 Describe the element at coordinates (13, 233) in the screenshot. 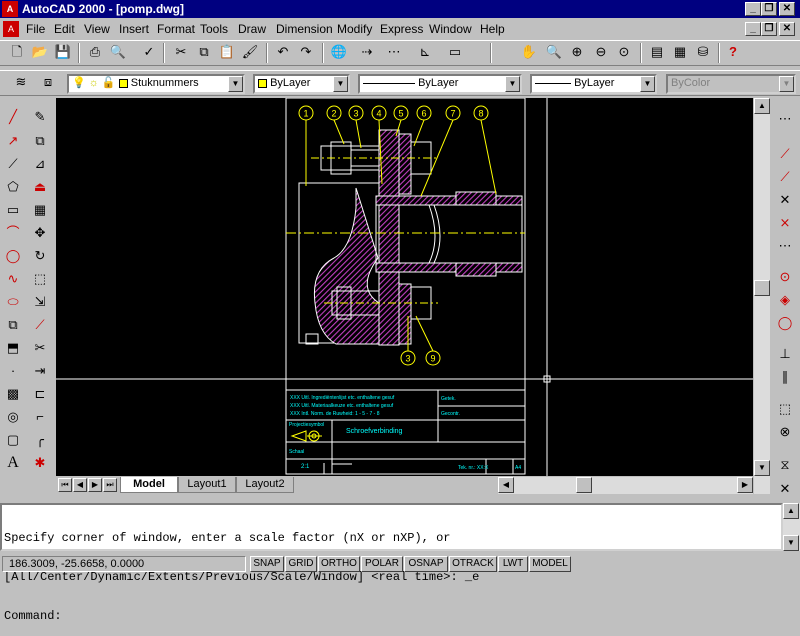

I see `arc-icon: ⌒` at that location.